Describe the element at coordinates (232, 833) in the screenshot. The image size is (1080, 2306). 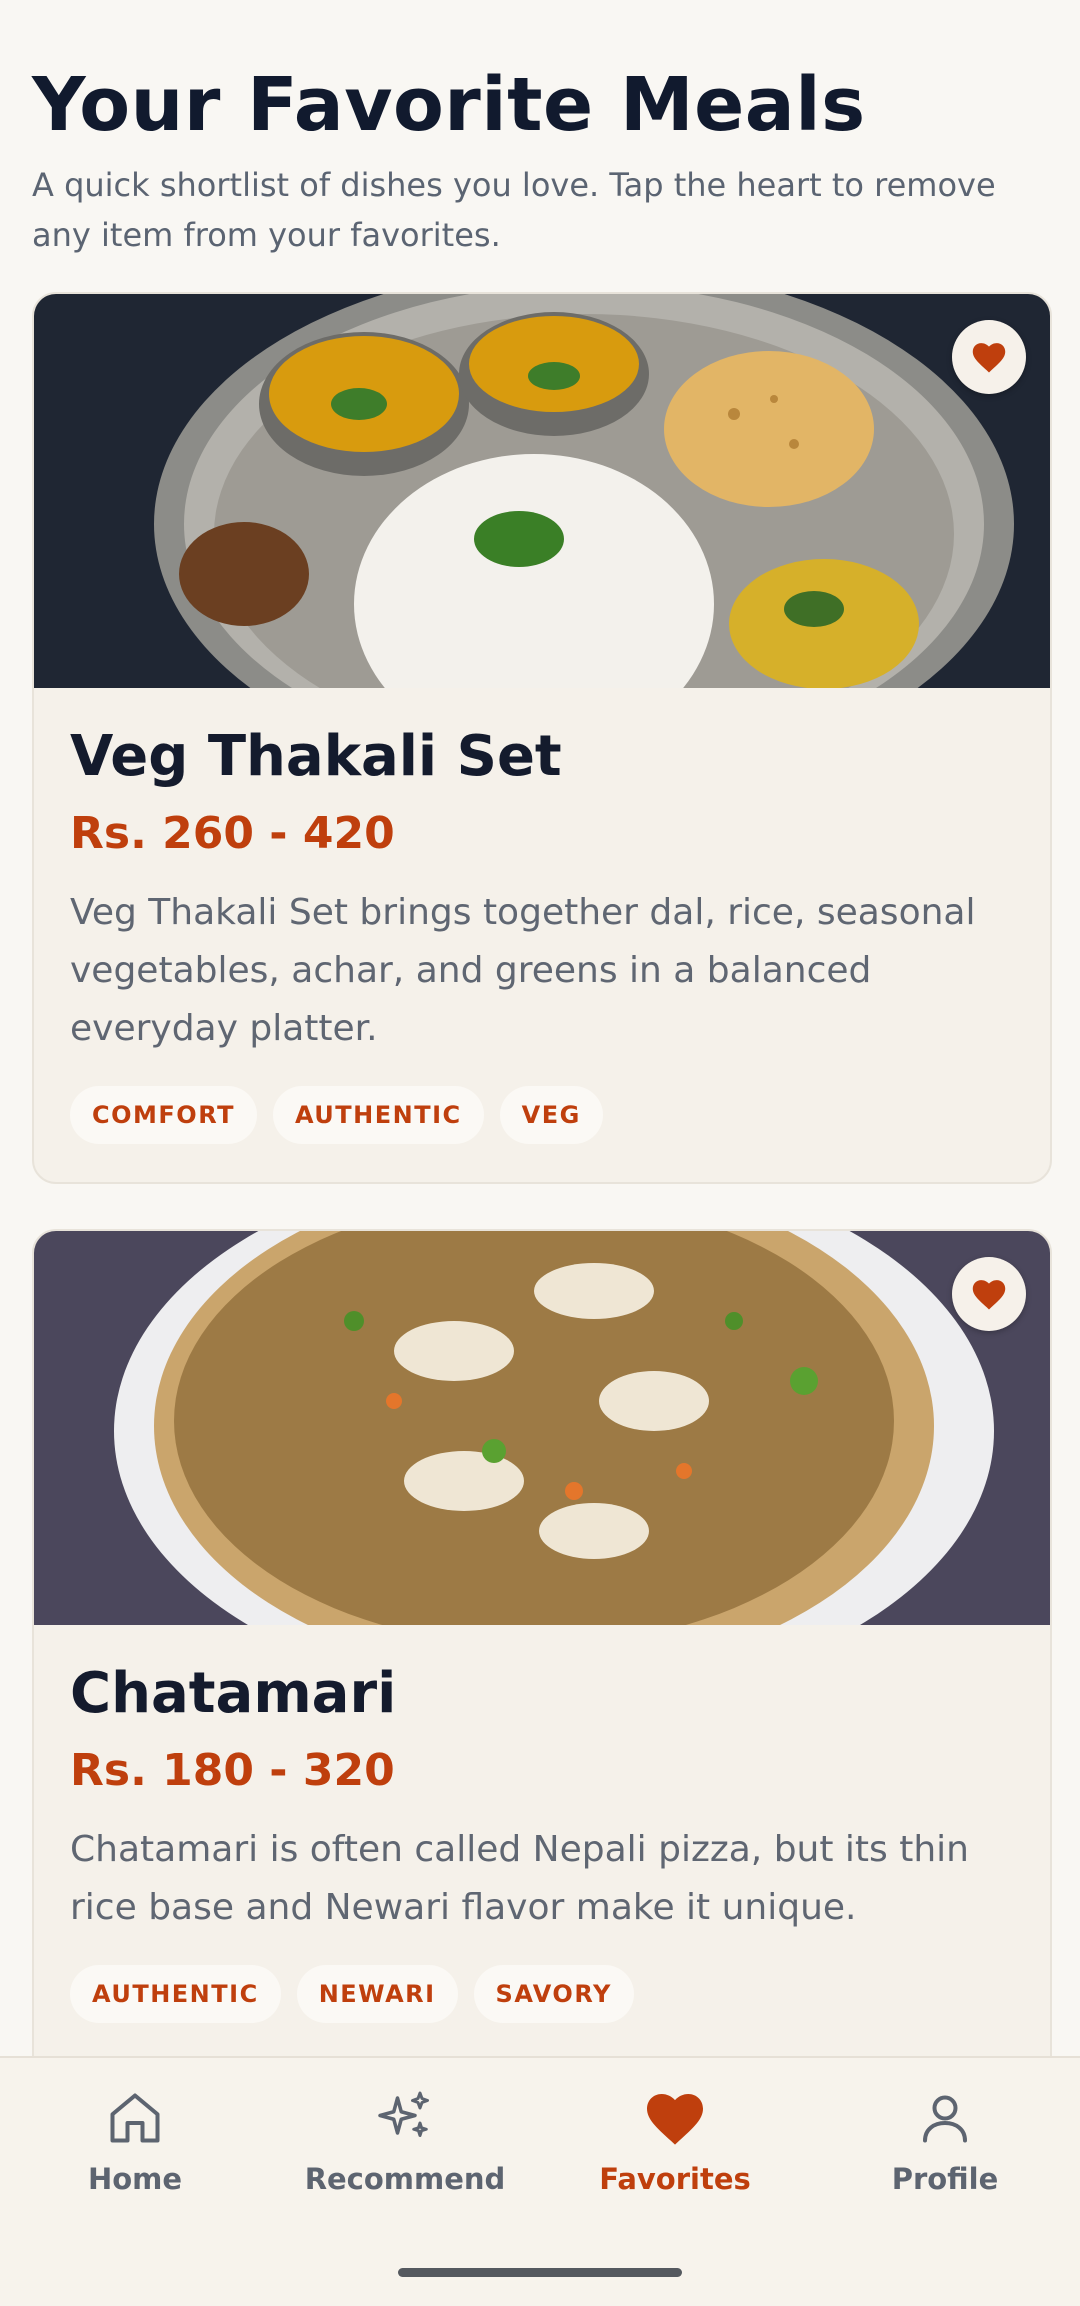
I see `meal-price: Rs. 260 - 420` at that location.